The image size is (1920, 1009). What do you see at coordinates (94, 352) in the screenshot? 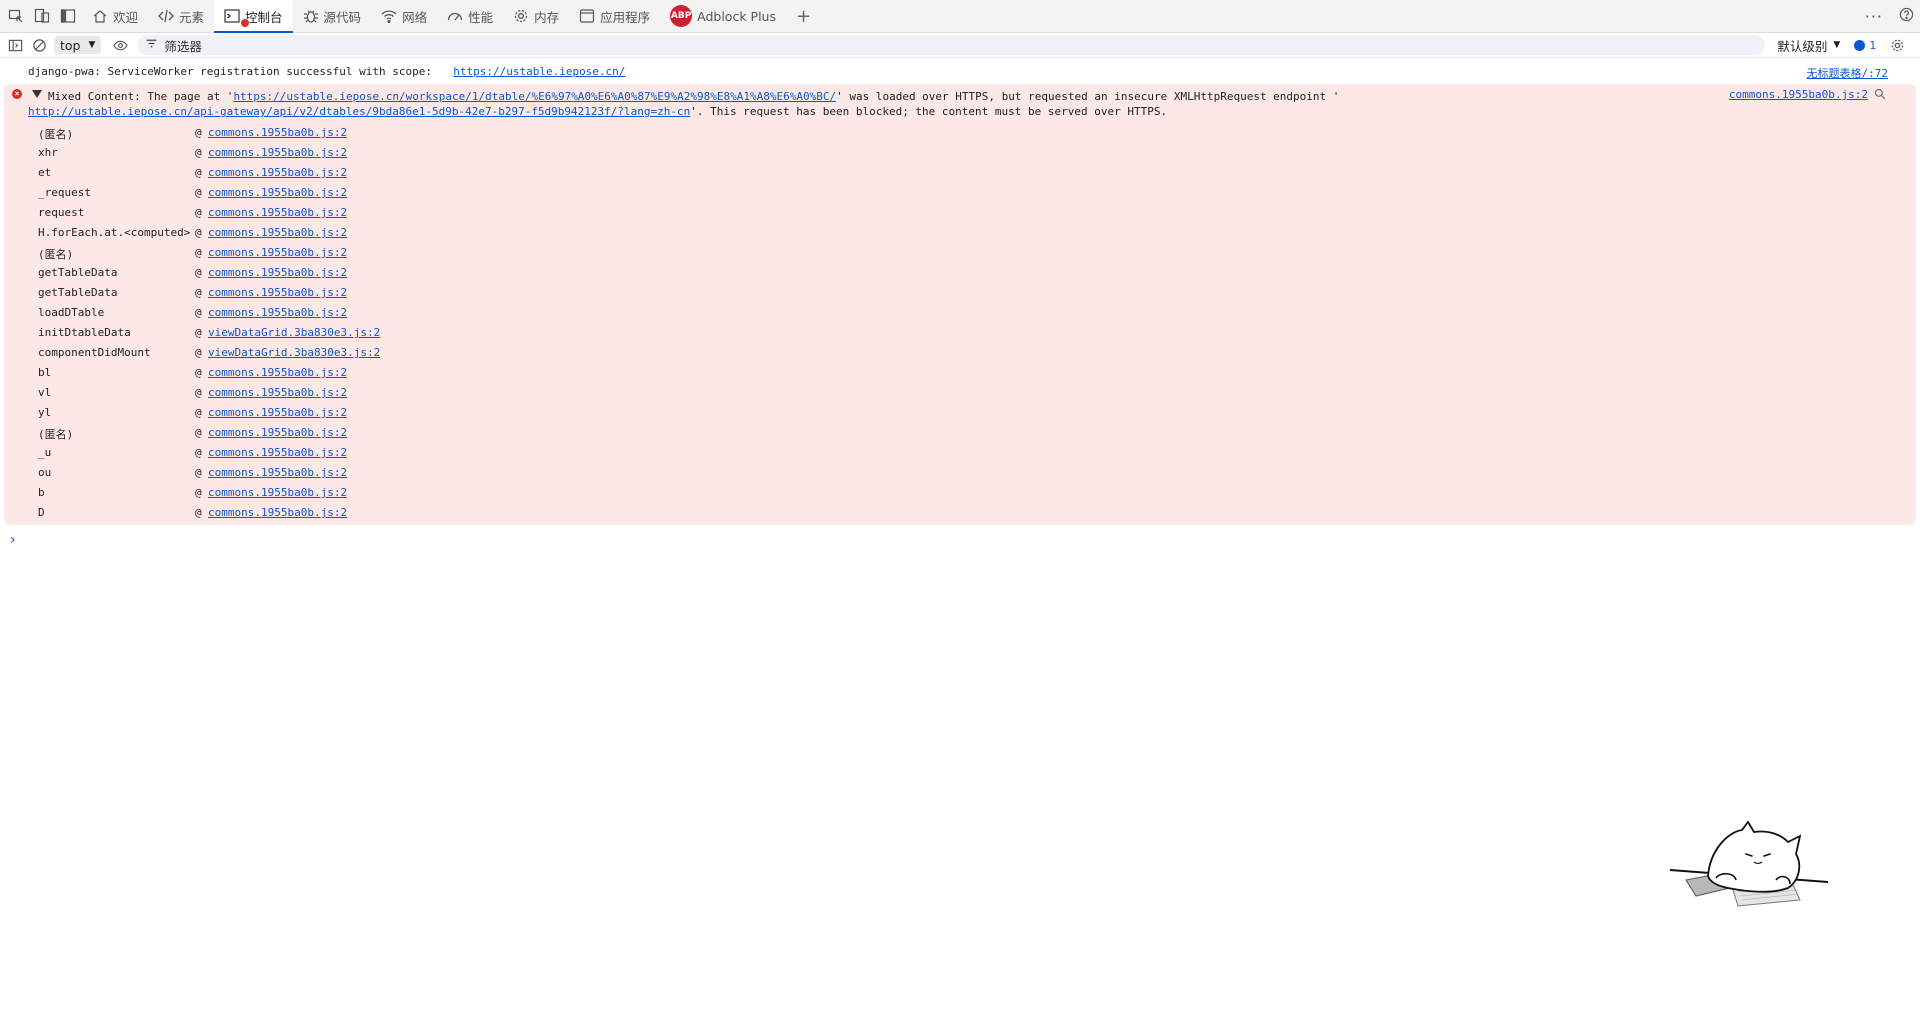
I see `stack-frame-function: componentDidMount` at bounding box center [94, 352].